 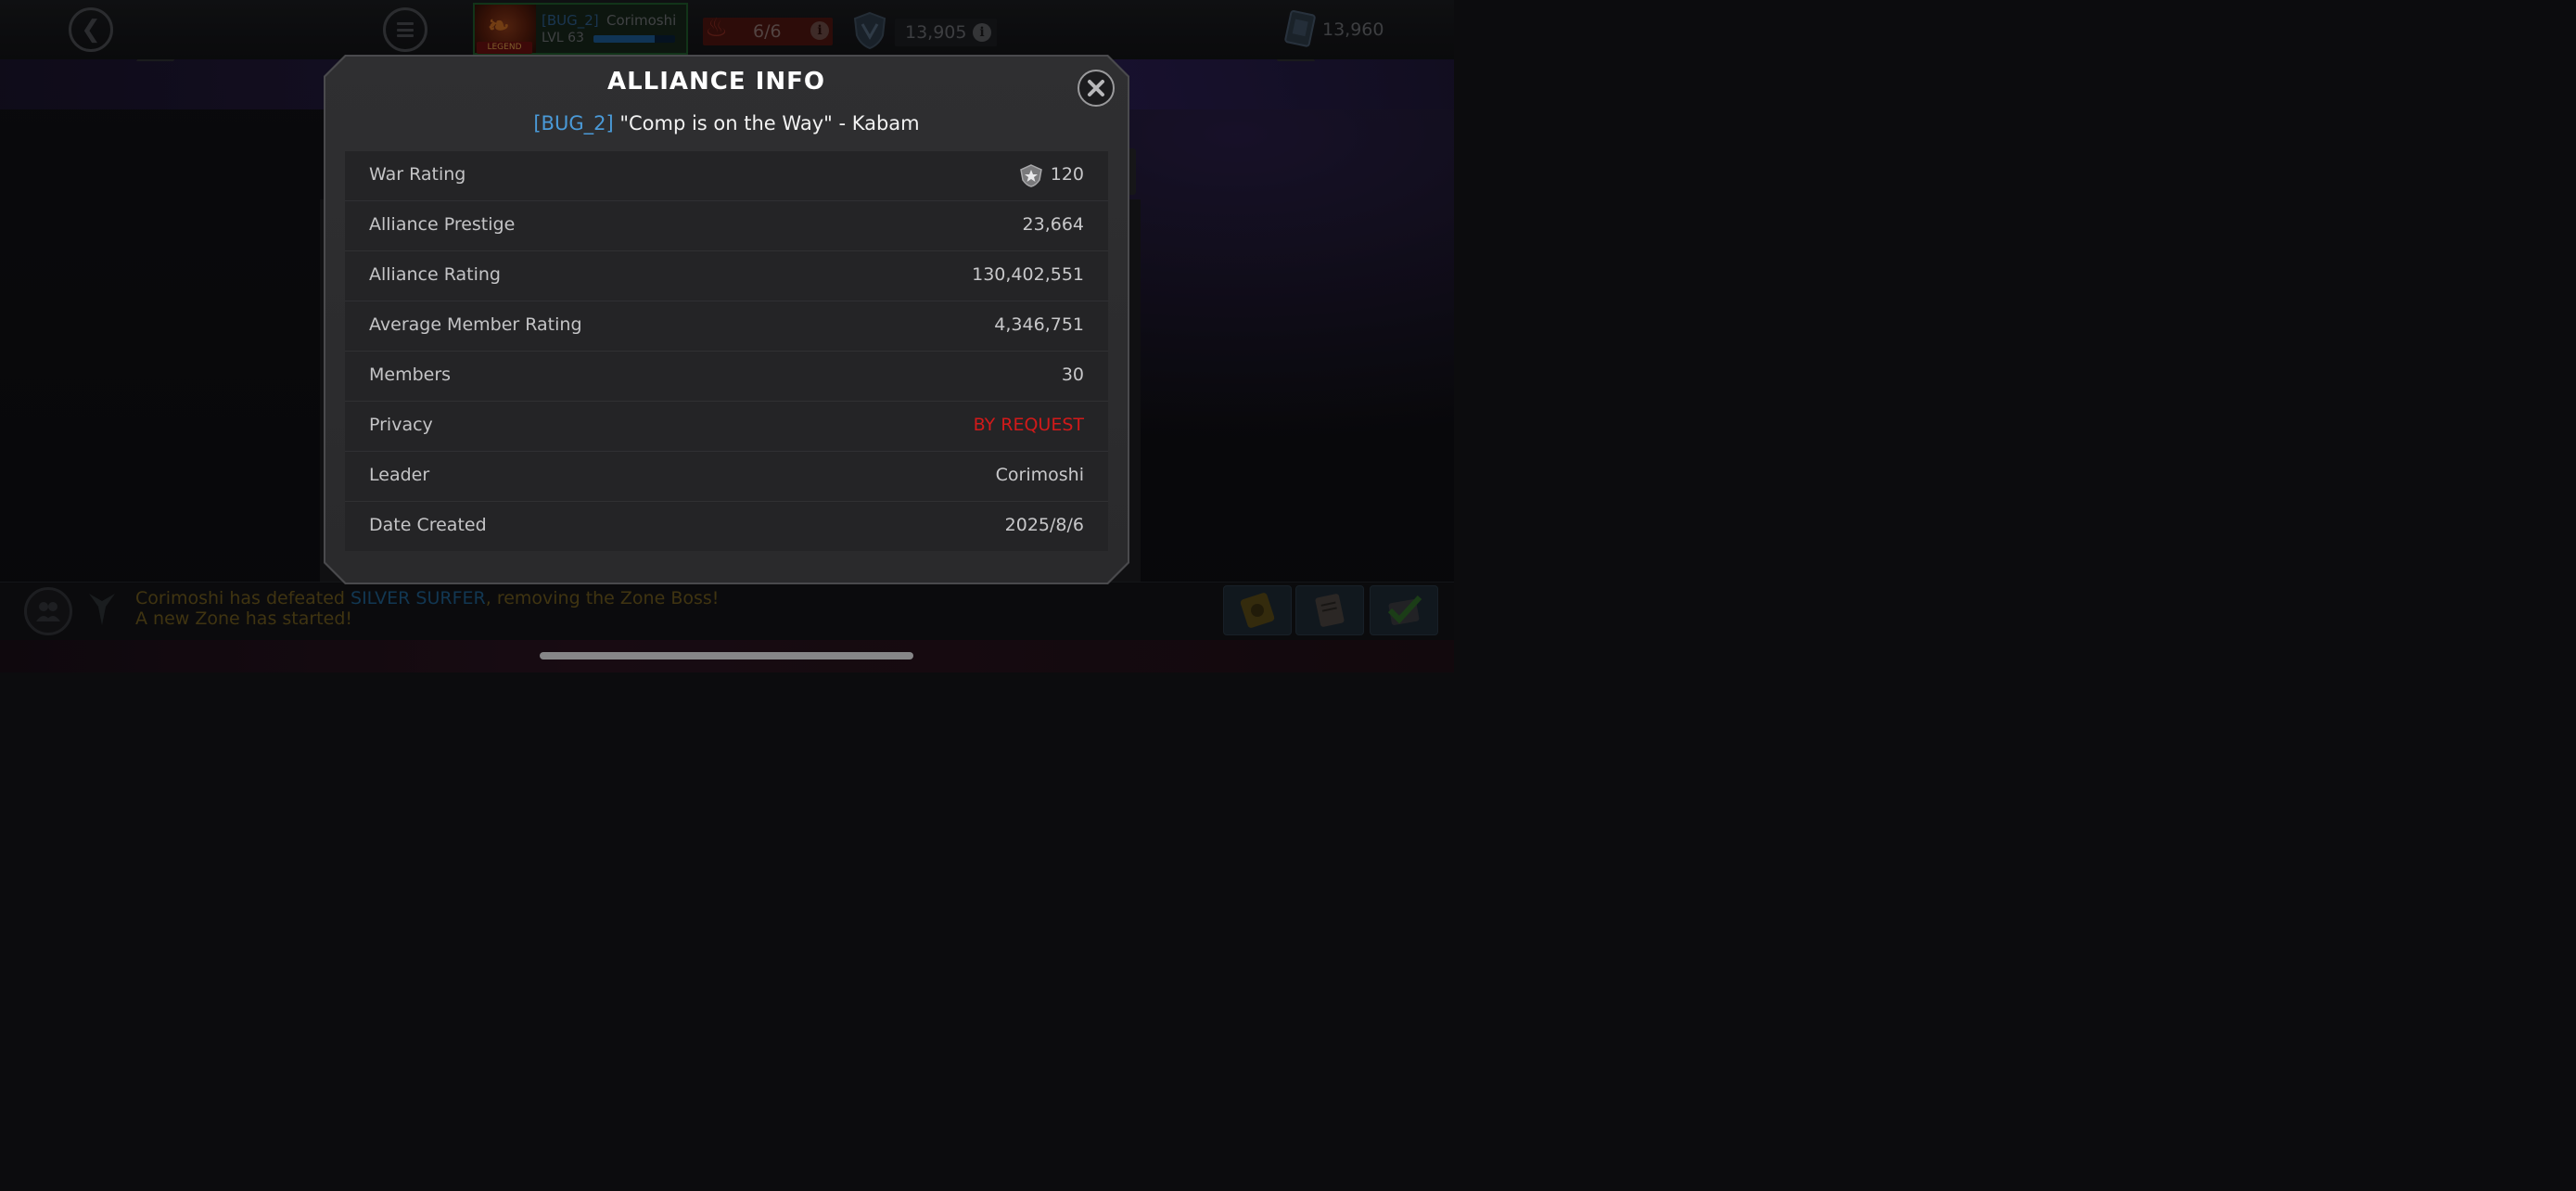 I want to click on modal-title: ALLIANCE INFO, so click(x=715, y=82).